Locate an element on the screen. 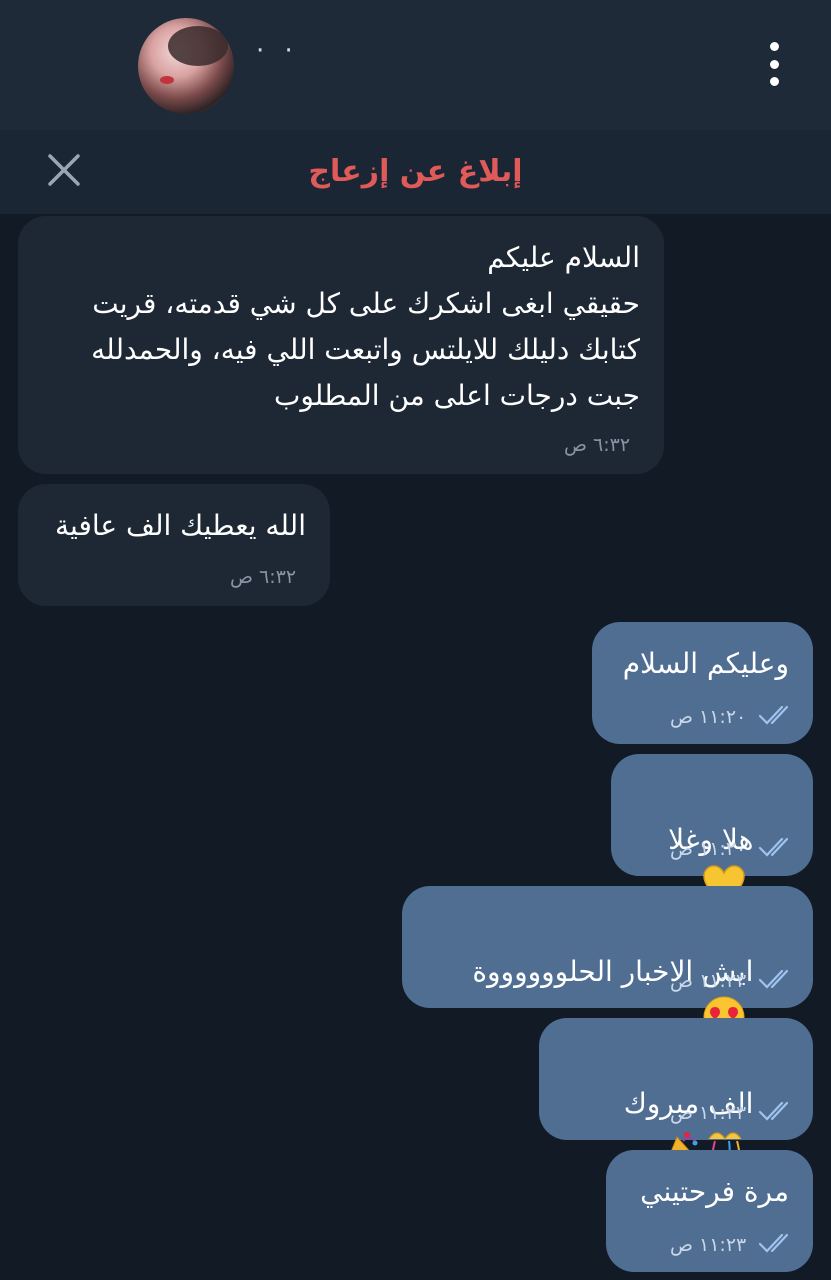 The width and height of the screenshot is (831, 1280). message-bubble-outgoing: هلا وغلا ١١:٢٠ ص is located at coordinates (712, 829).